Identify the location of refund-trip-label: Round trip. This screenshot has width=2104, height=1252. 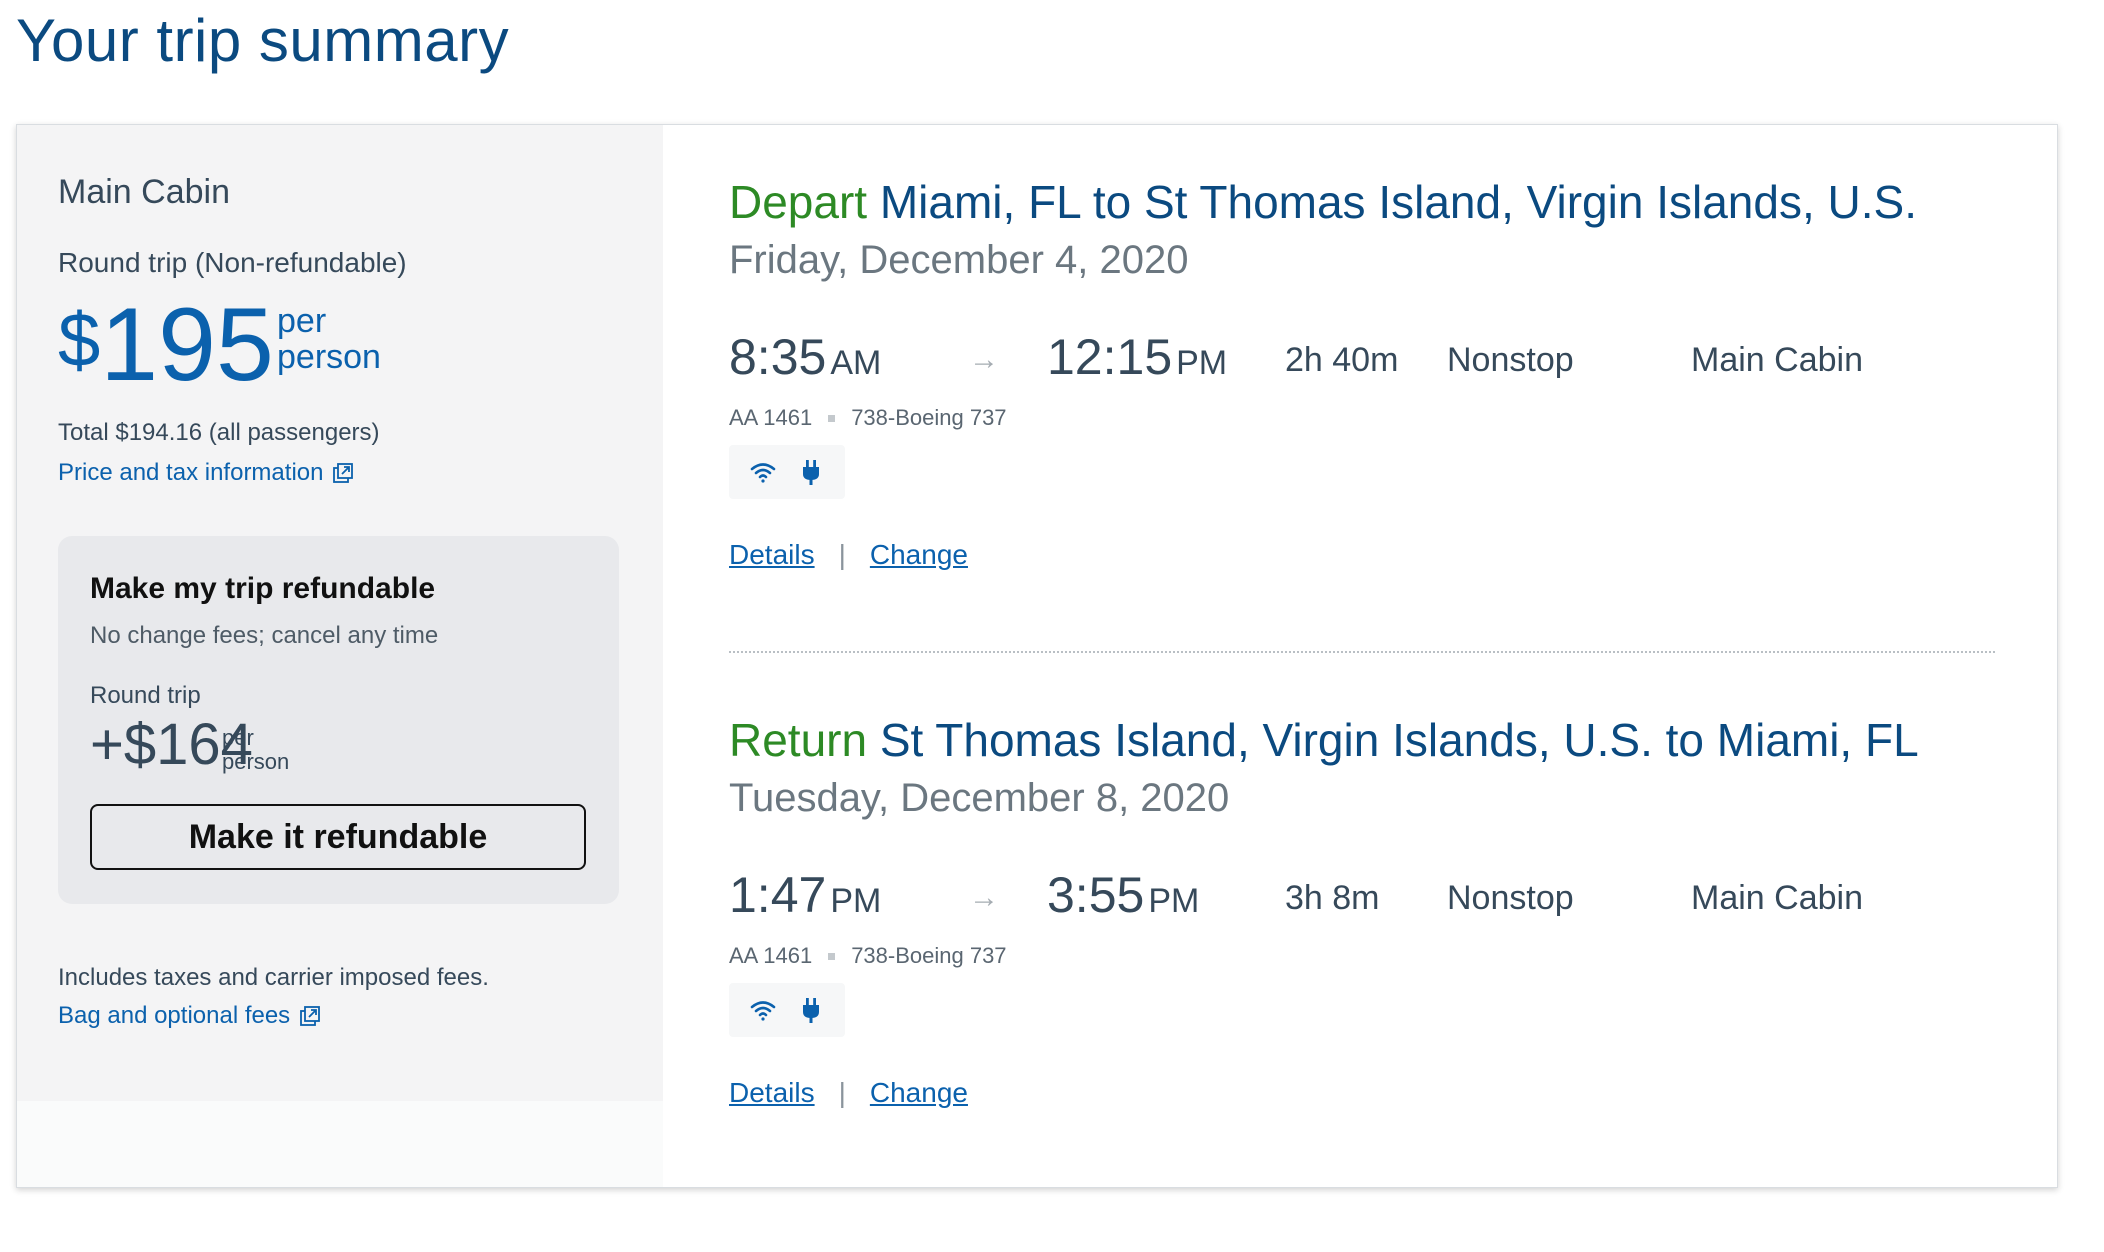
(145, 695).